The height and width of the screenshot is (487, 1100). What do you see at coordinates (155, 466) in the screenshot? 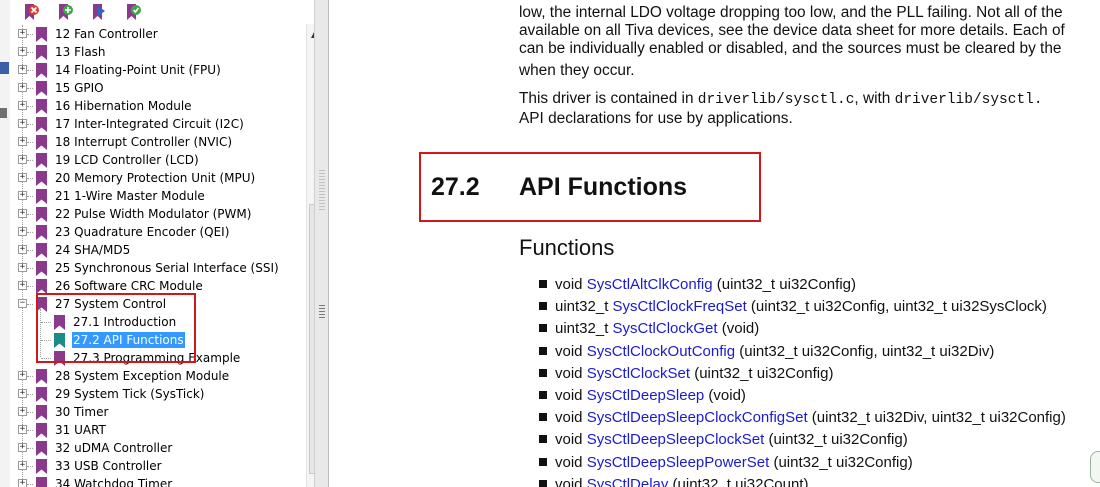
I see `bookmark-item: +33 USB Controller` at bounding box center [155, 466].